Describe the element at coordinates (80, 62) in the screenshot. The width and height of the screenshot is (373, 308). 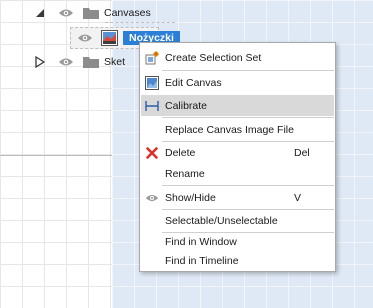
I see `tree-row-sketches: Sket` at that location.